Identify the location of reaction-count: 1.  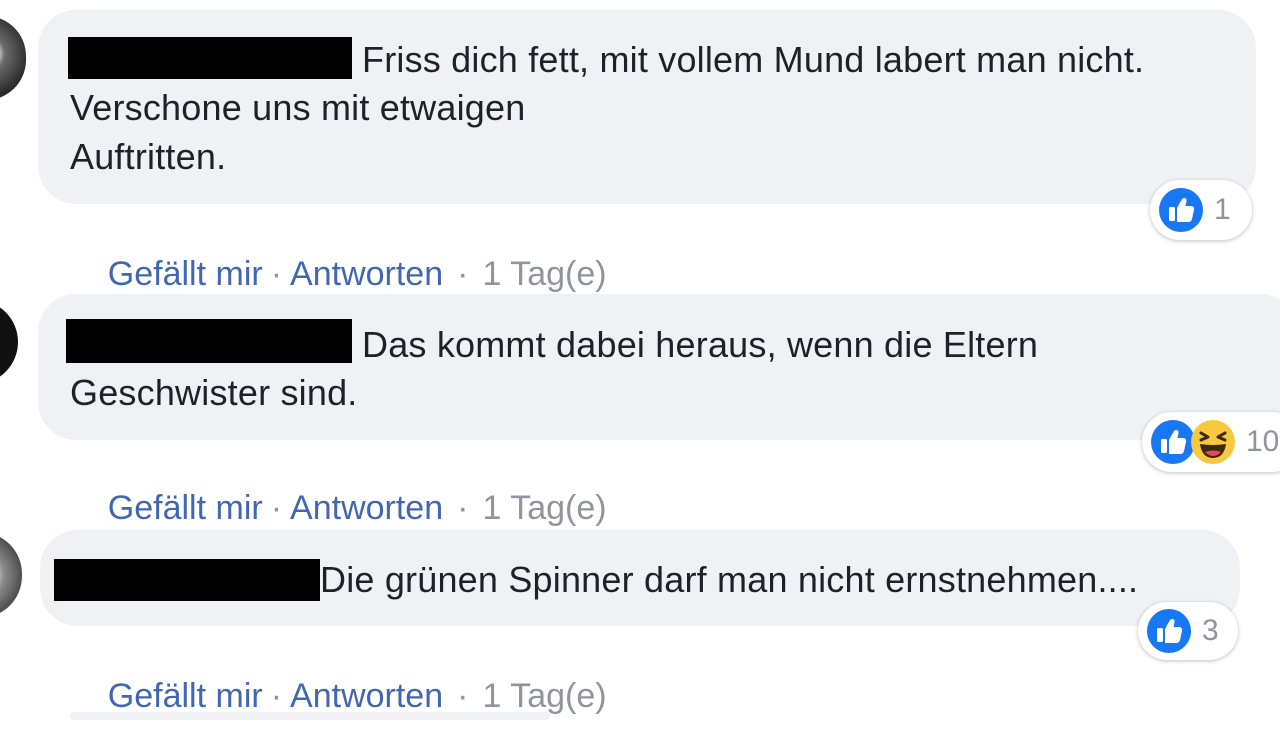
(1222, 209).